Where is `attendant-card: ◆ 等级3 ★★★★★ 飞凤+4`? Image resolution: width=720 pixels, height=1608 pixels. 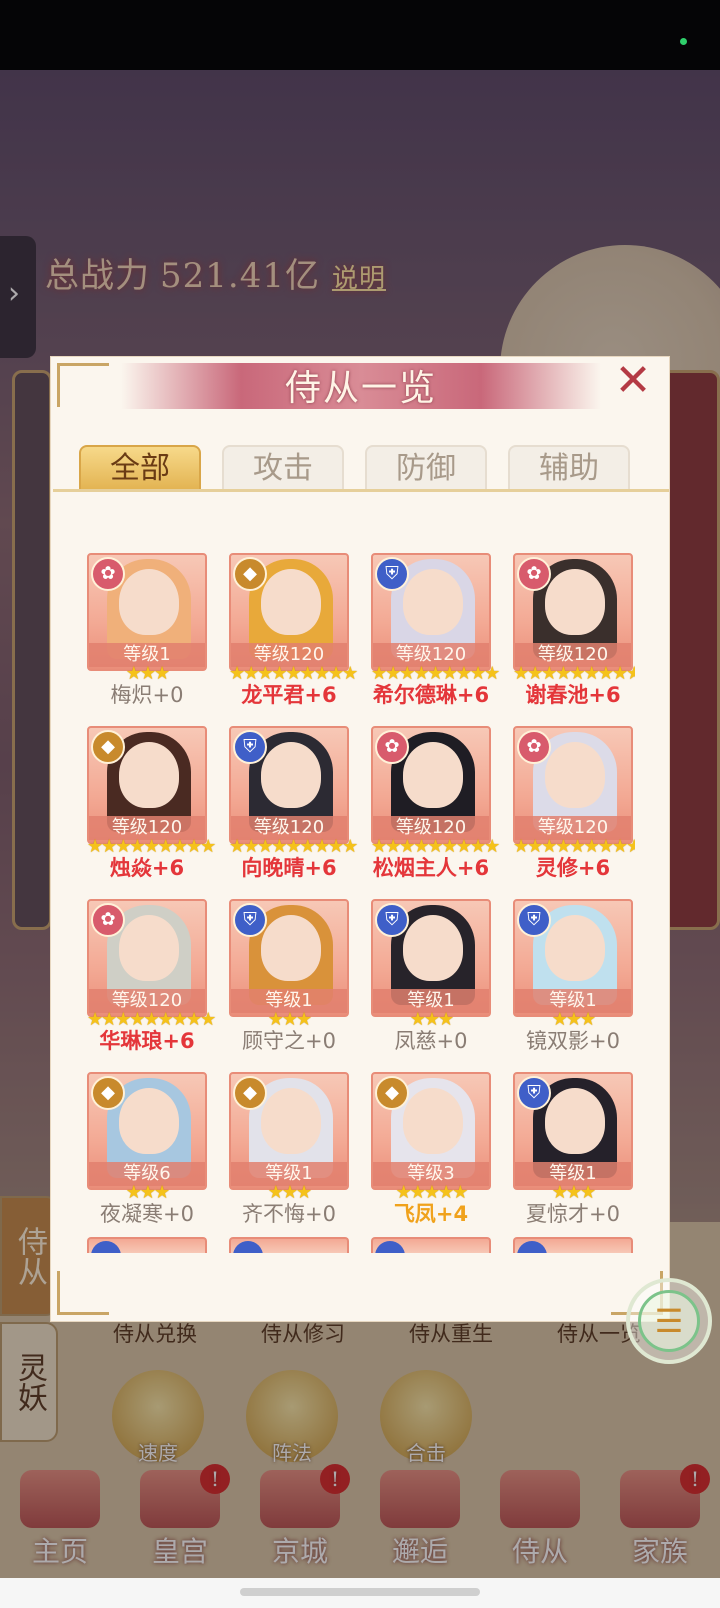 attendant-card: ◆ 等级3 ★★★★★ 飞凤+4 is located at coordinates (431, 1152).